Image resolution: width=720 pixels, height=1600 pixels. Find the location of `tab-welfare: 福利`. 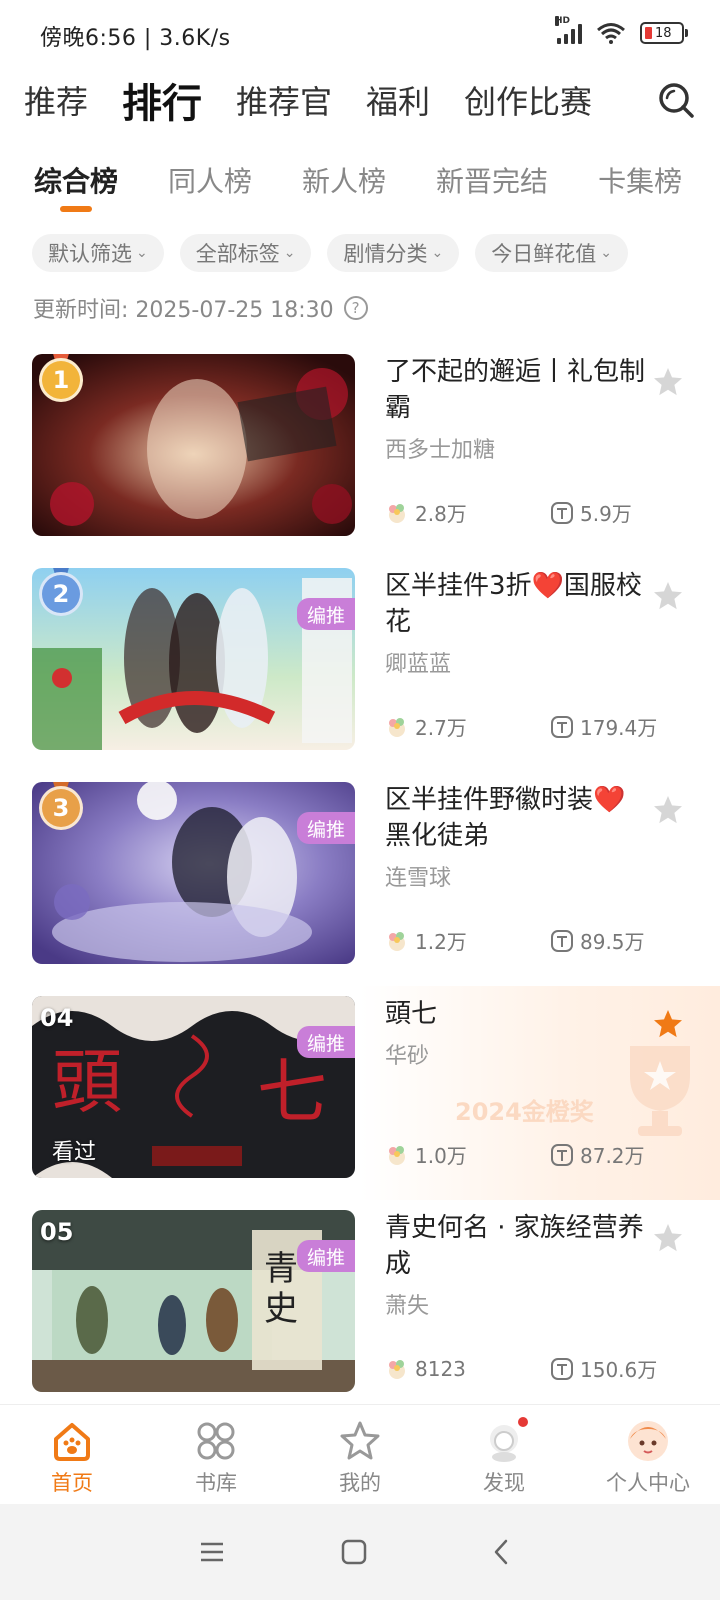

tab-welfare: 福利 is located at coordinates (398, 100).